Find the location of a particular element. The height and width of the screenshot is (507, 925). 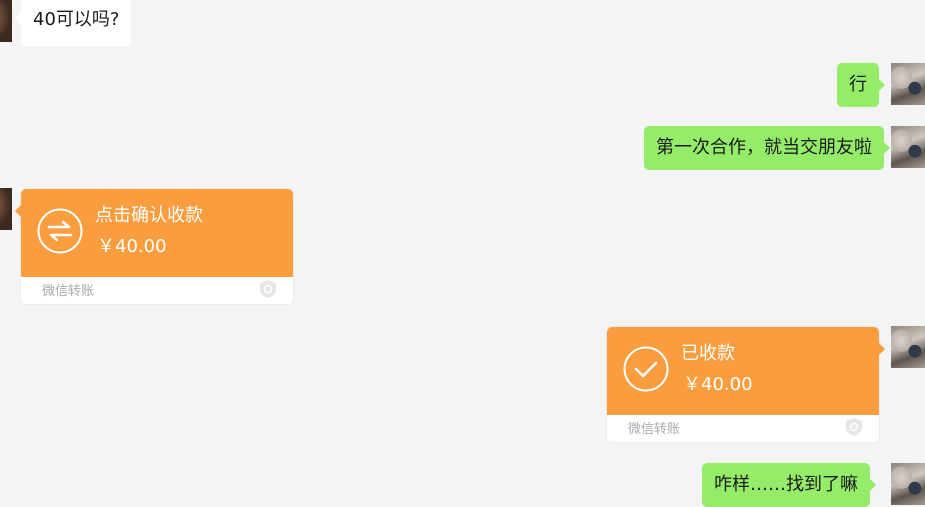

message-bubble-outgoing: 咋样……找到了嘛 is located at coordinates (789, 485).